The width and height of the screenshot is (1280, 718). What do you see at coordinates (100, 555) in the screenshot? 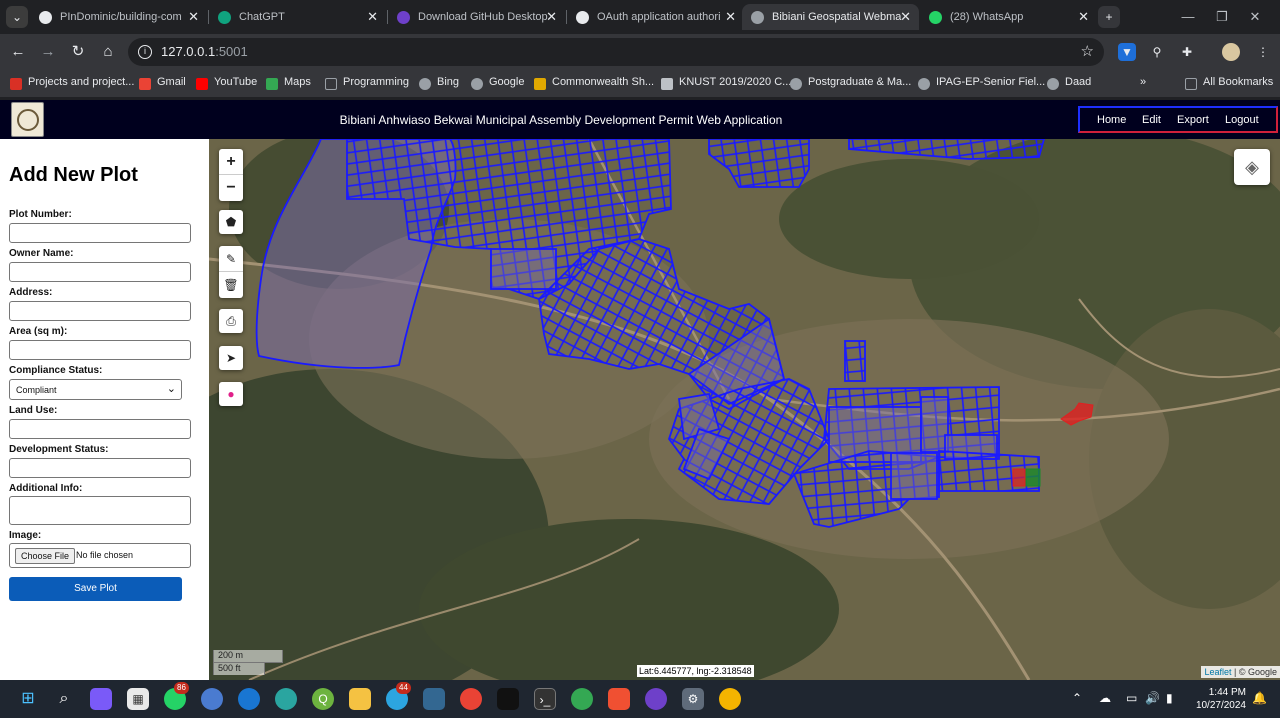
I see `image-file-input: Choose File No file chosen` at bounding box center [100, 555].